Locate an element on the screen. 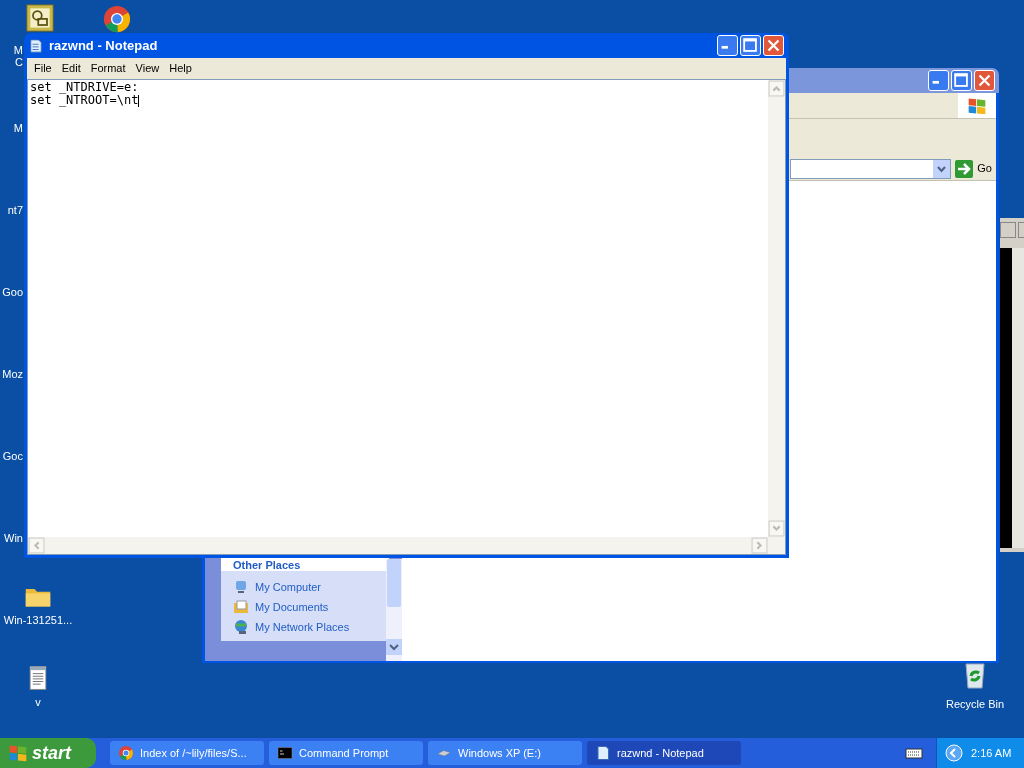 The image size is (1024, 768). window-title: razwnd - Notepad is located at coordinates (103, 45).